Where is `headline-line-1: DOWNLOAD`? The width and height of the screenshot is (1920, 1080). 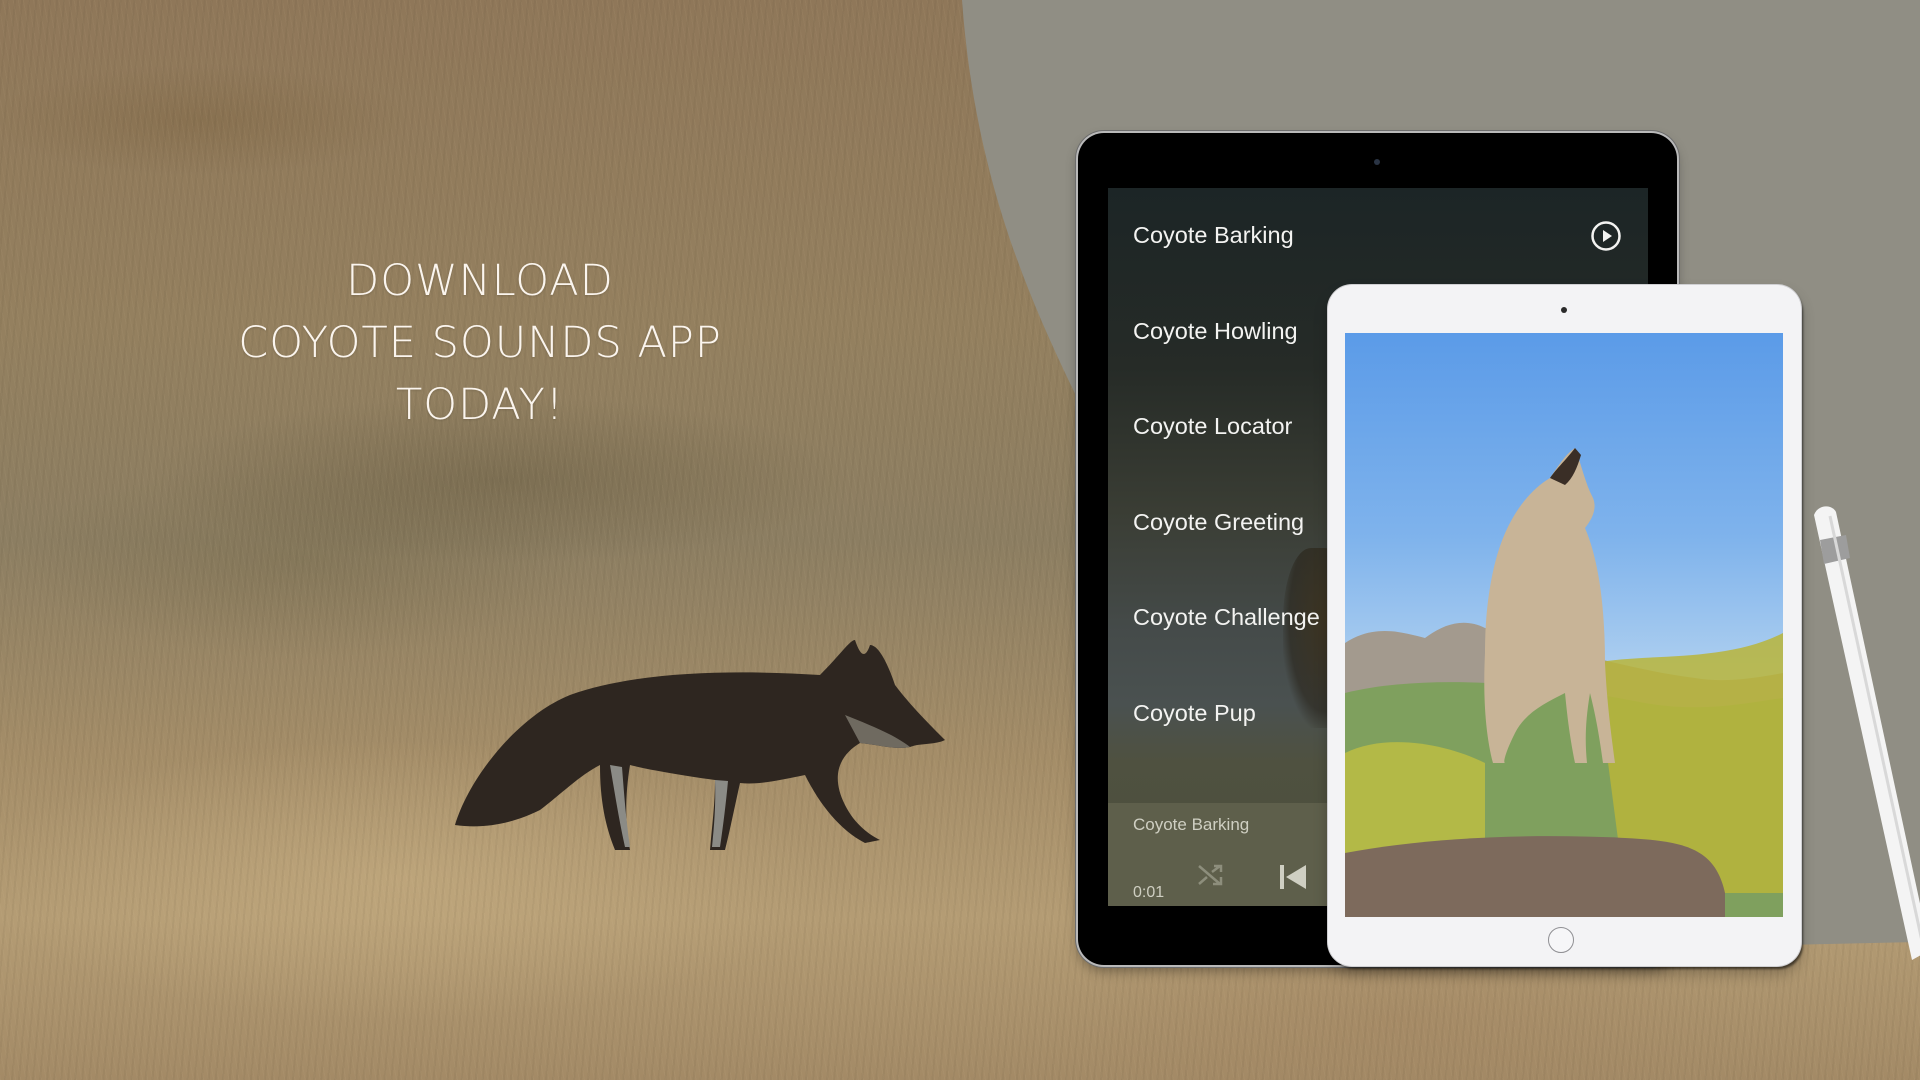 headline-line-1: DOWNLOAD is located at coordinates (480, 281).